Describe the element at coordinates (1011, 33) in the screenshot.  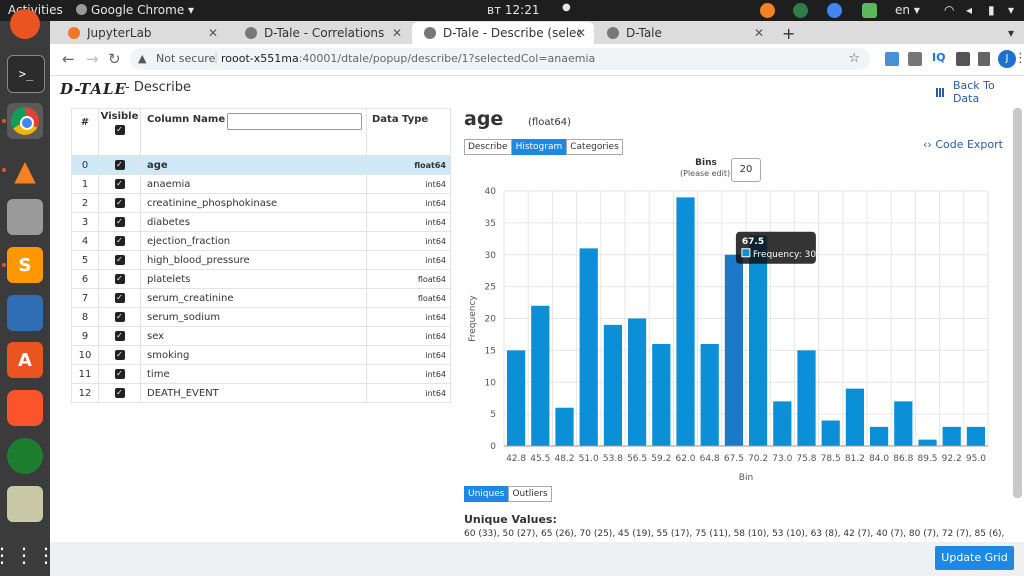
I see `tab-search-icon: ▾` at that location.